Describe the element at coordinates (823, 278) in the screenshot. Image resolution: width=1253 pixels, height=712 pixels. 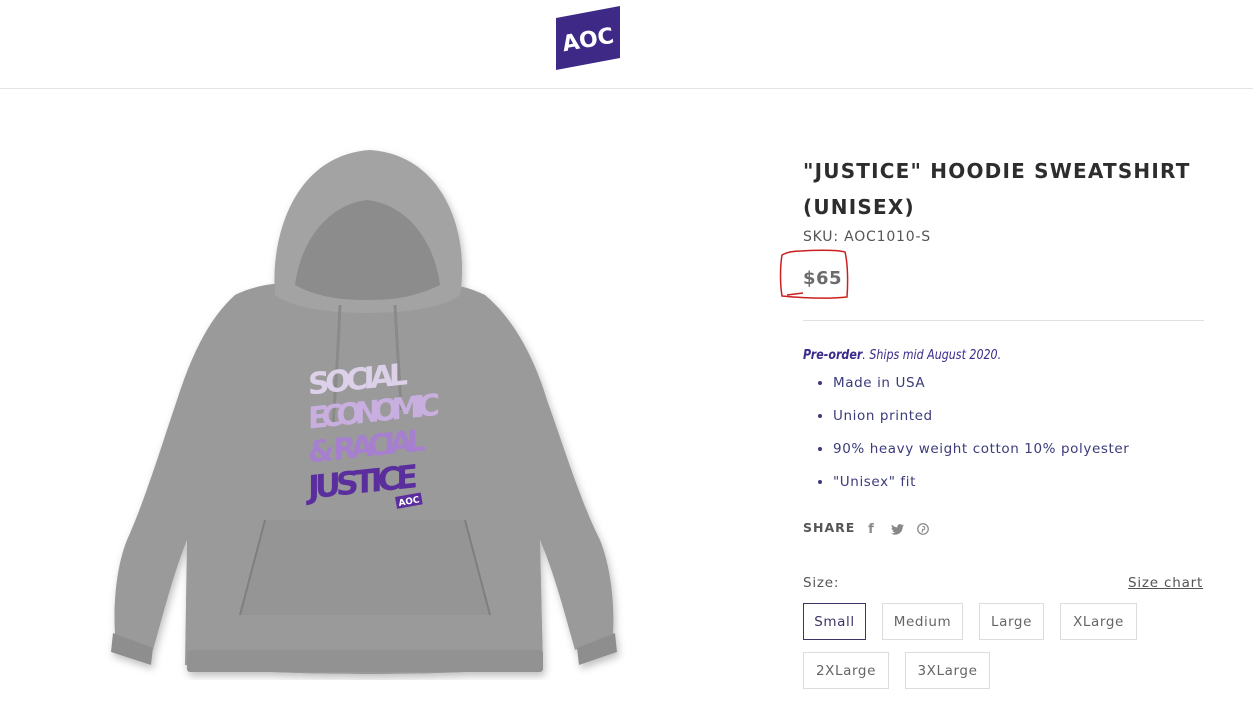
I see `product-price: $65` at that location.